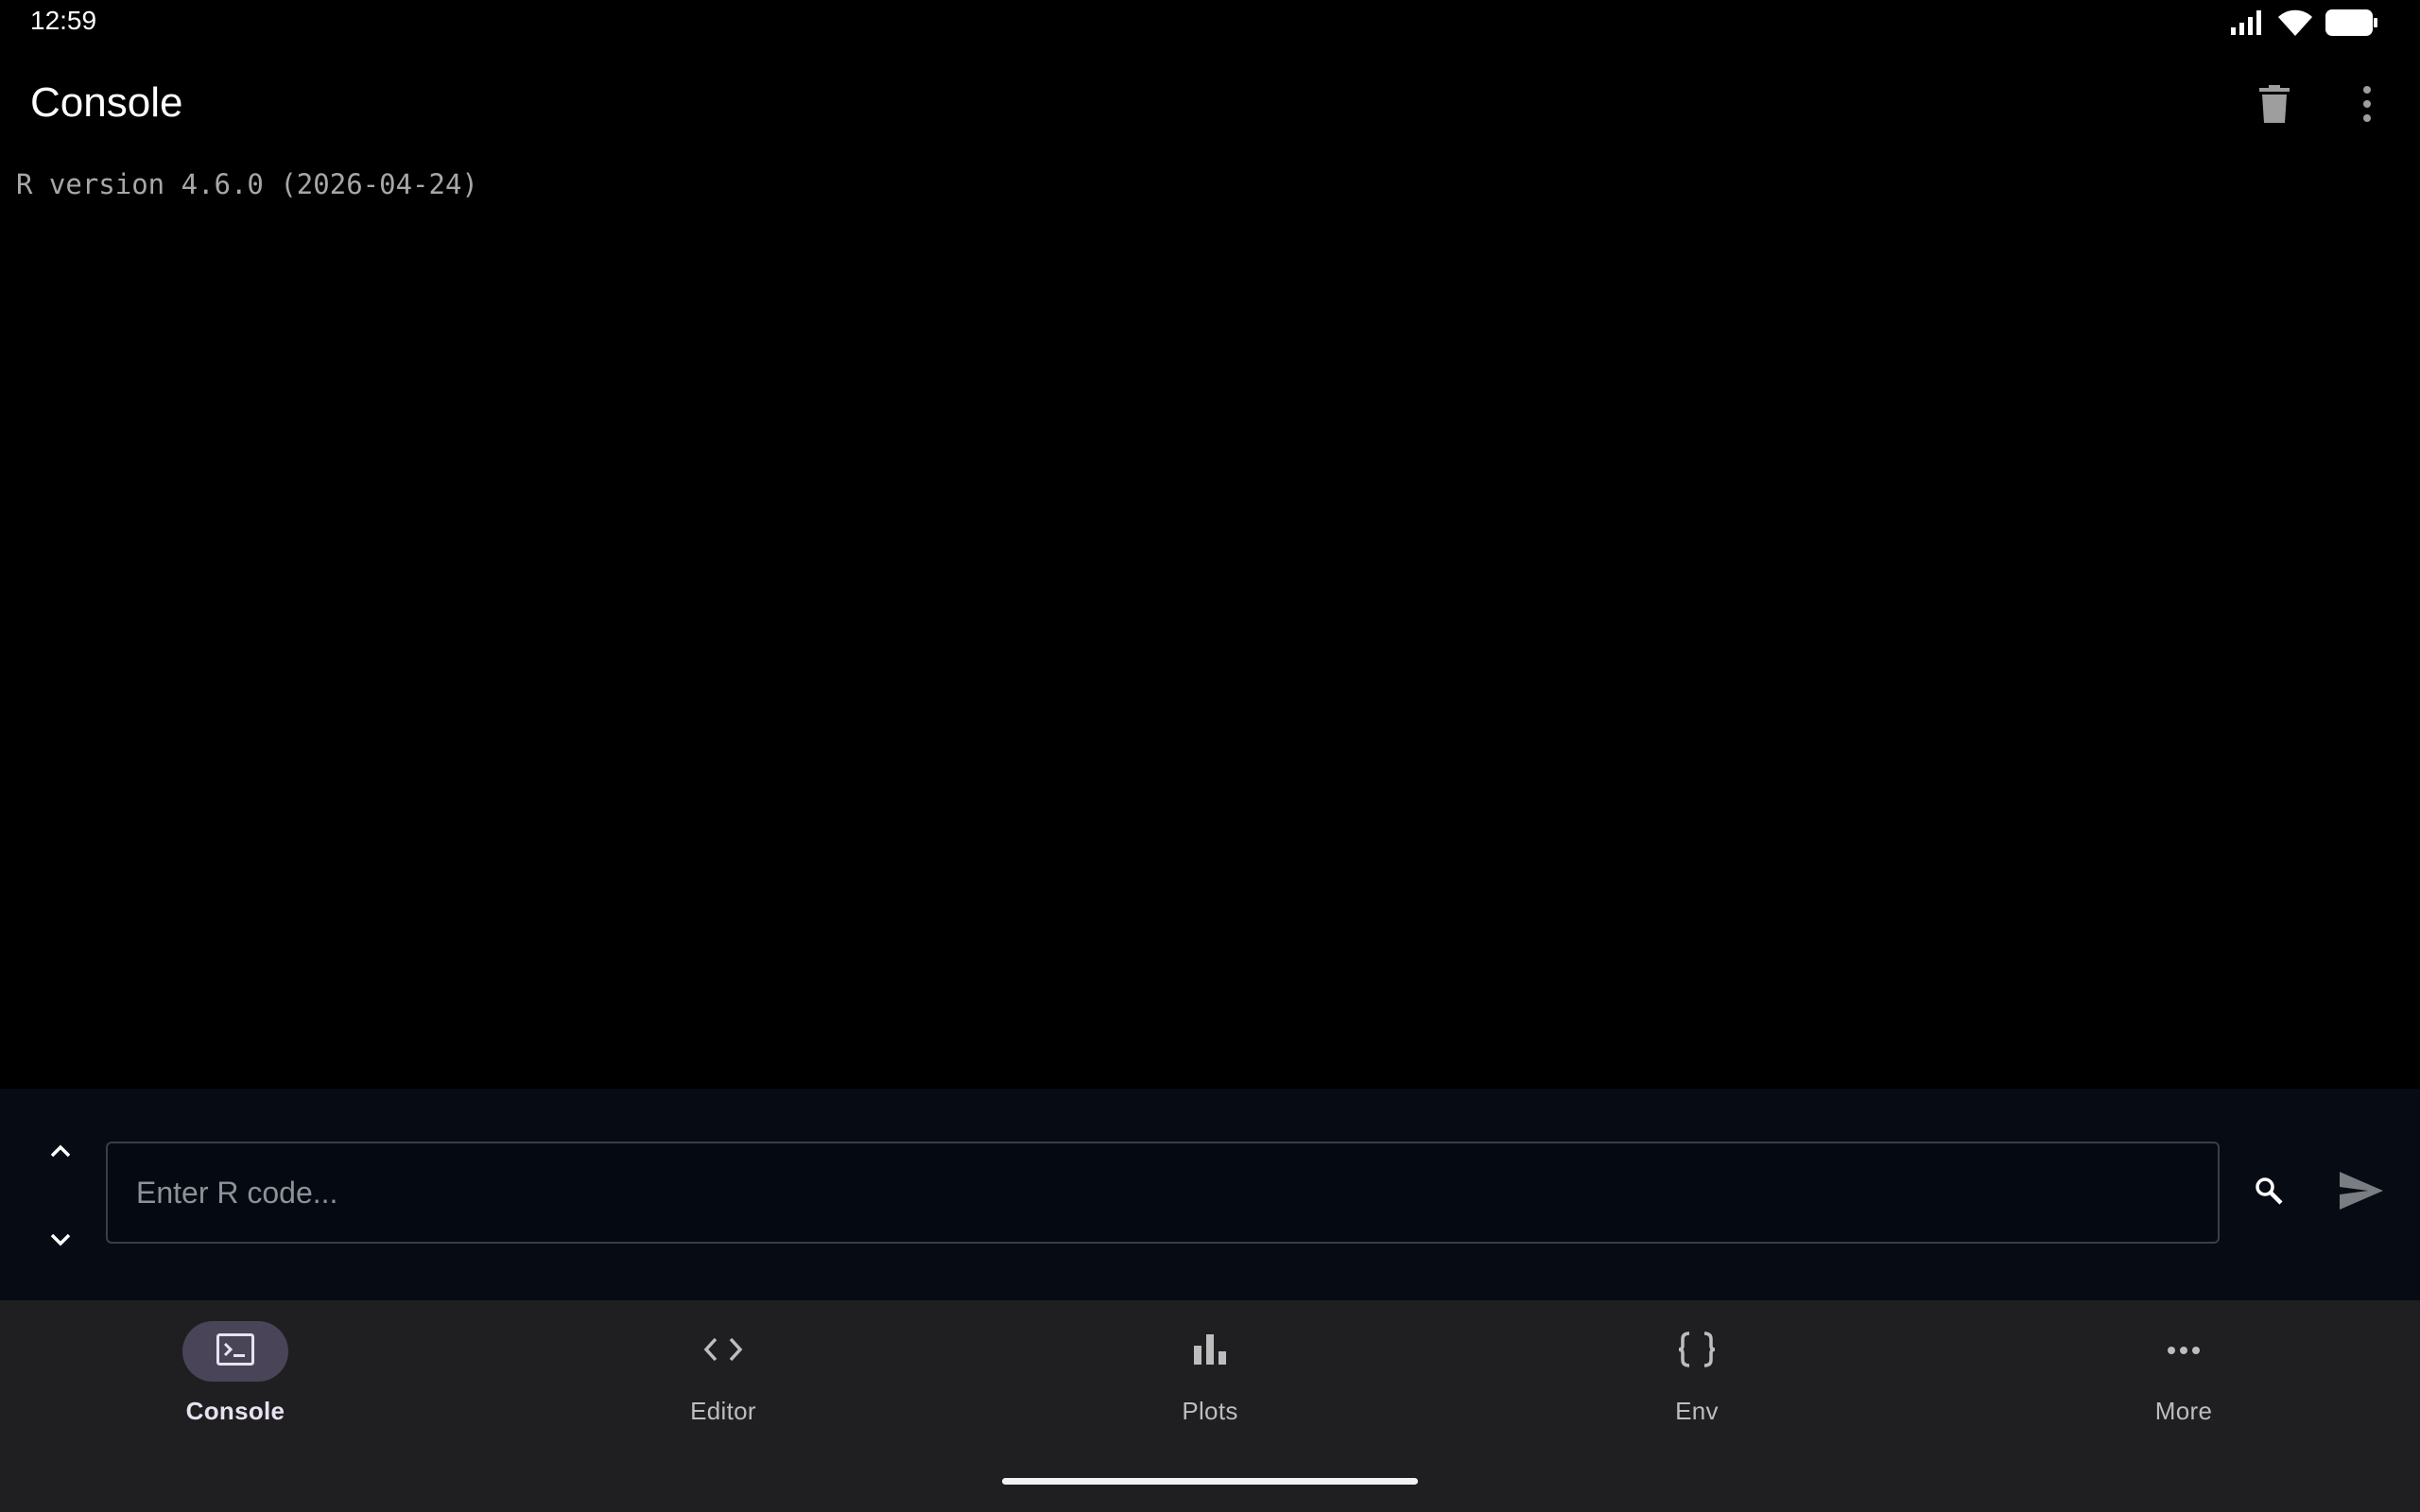 This screenshot has width=2420, height=1512. I want to click on terminal-icon, so click(235, 1351).